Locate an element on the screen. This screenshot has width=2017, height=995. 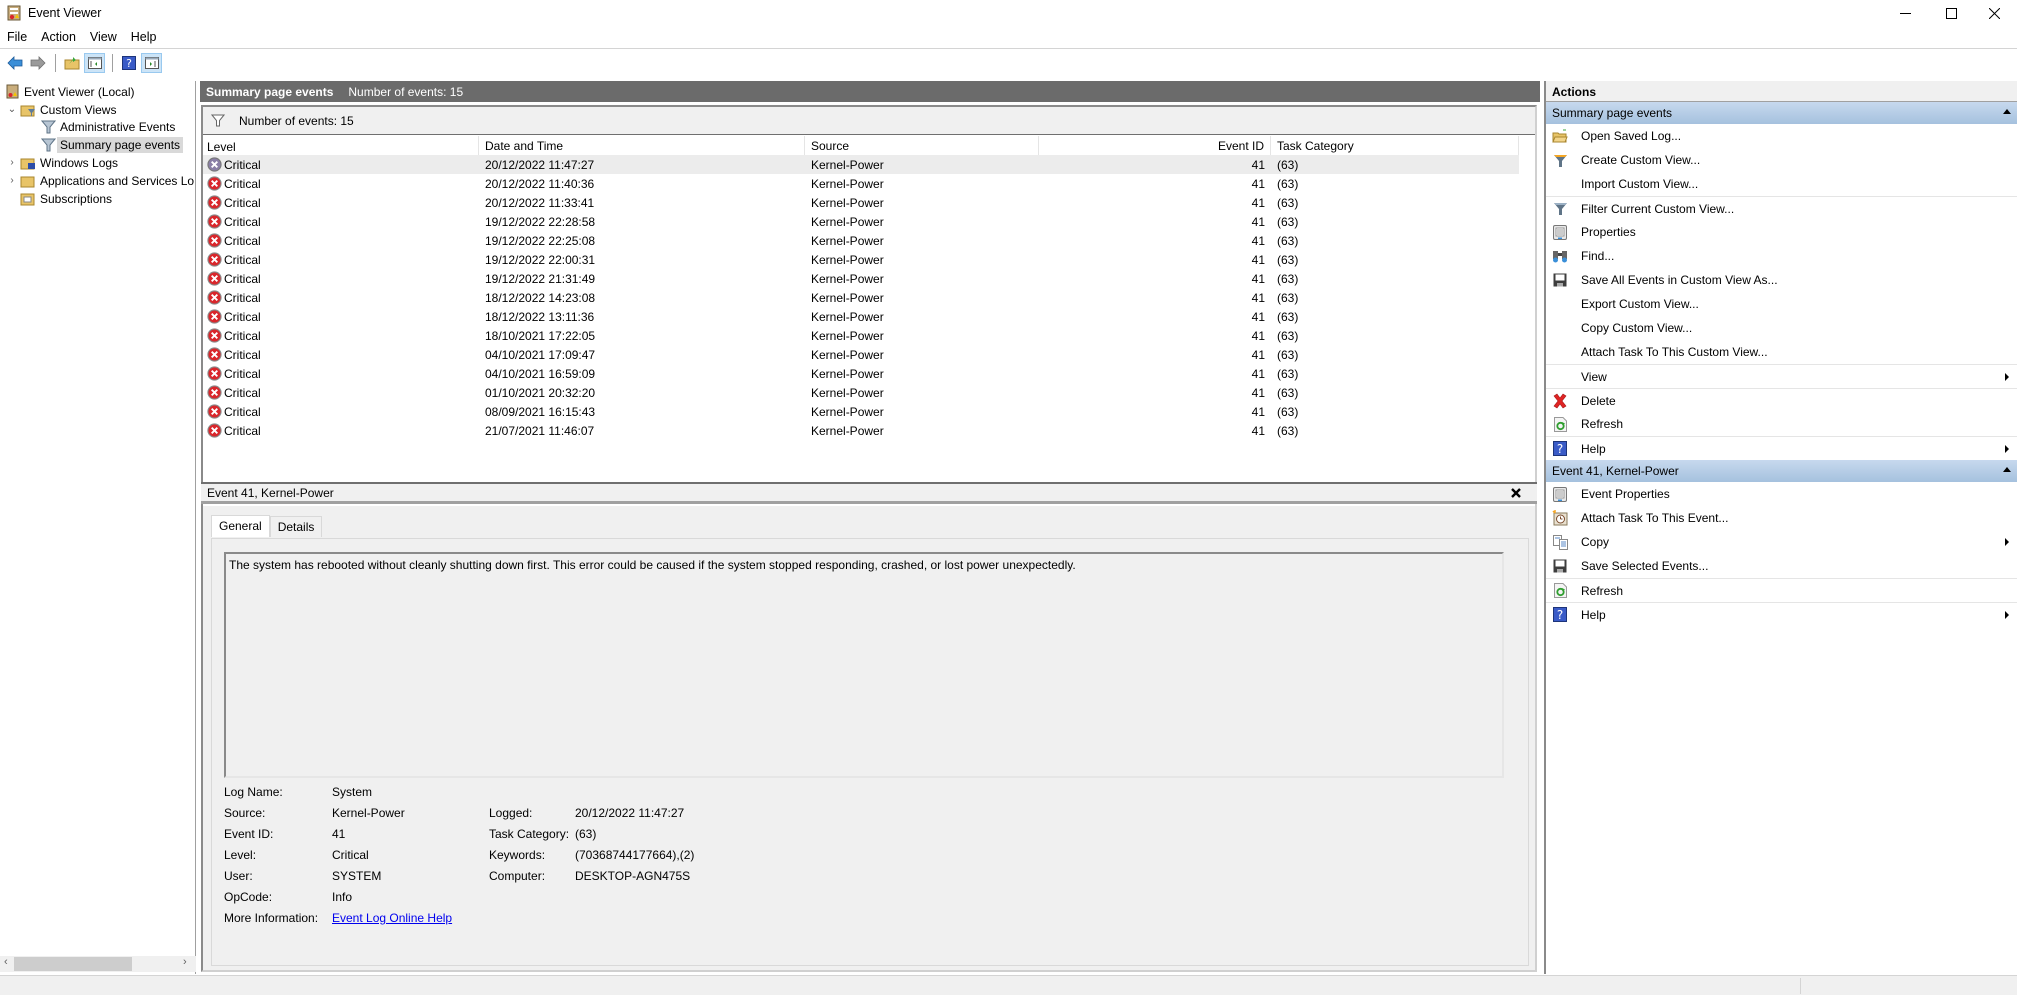
action-item-copy: Copy is located at coordinates (1781, 542).